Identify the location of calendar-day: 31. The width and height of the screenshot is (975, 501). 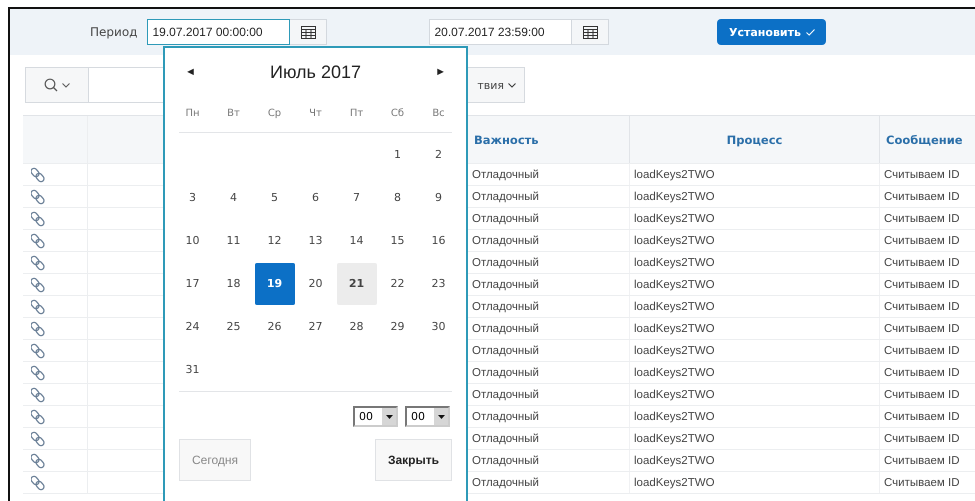
(192, 369).